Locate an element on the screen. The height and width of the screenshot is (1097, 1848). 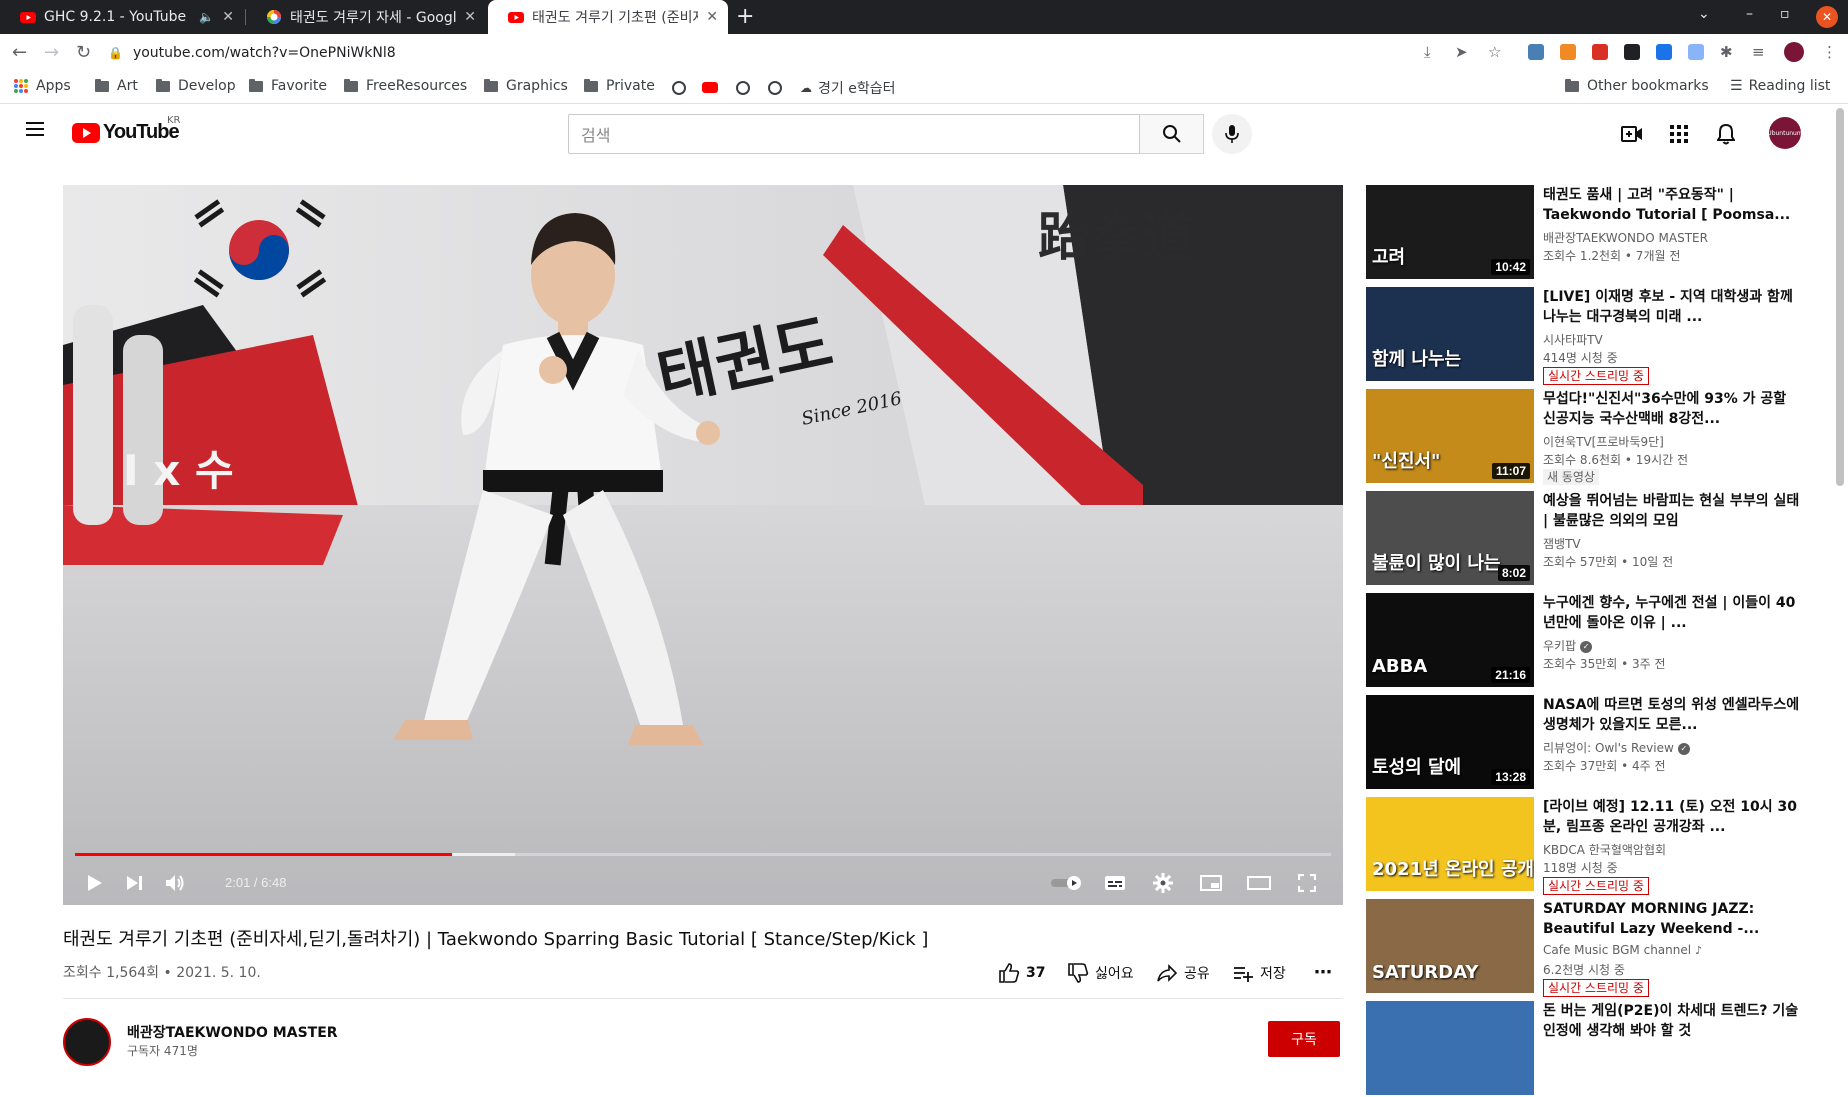
settings-button is located at coordinates (1163, 883).